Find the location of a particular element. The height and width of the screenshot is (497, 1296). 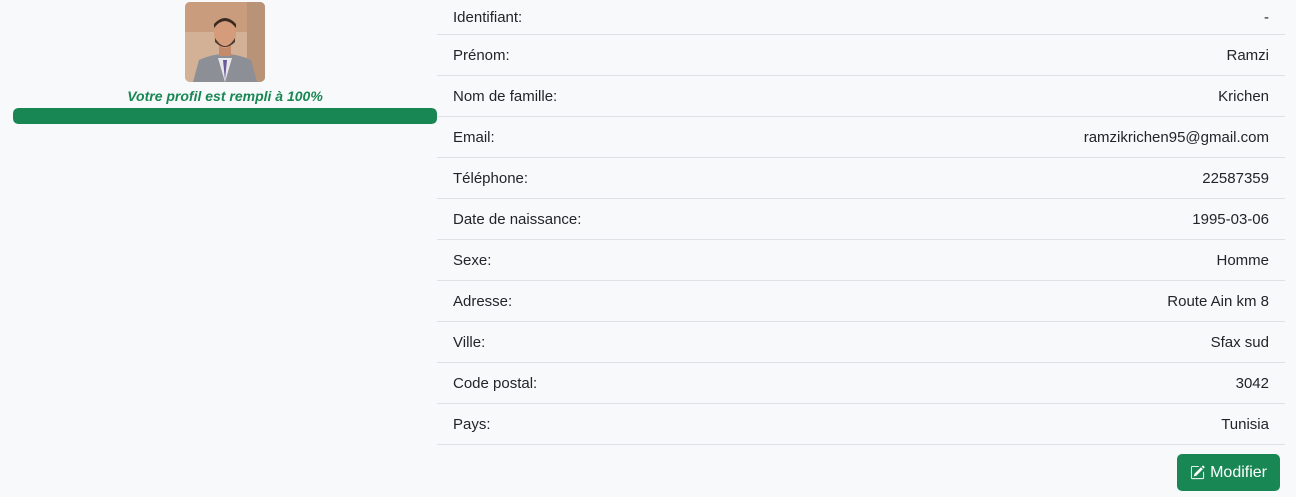

detail-row: Nom de famille: Krichen is located at coordinates (861, 96).